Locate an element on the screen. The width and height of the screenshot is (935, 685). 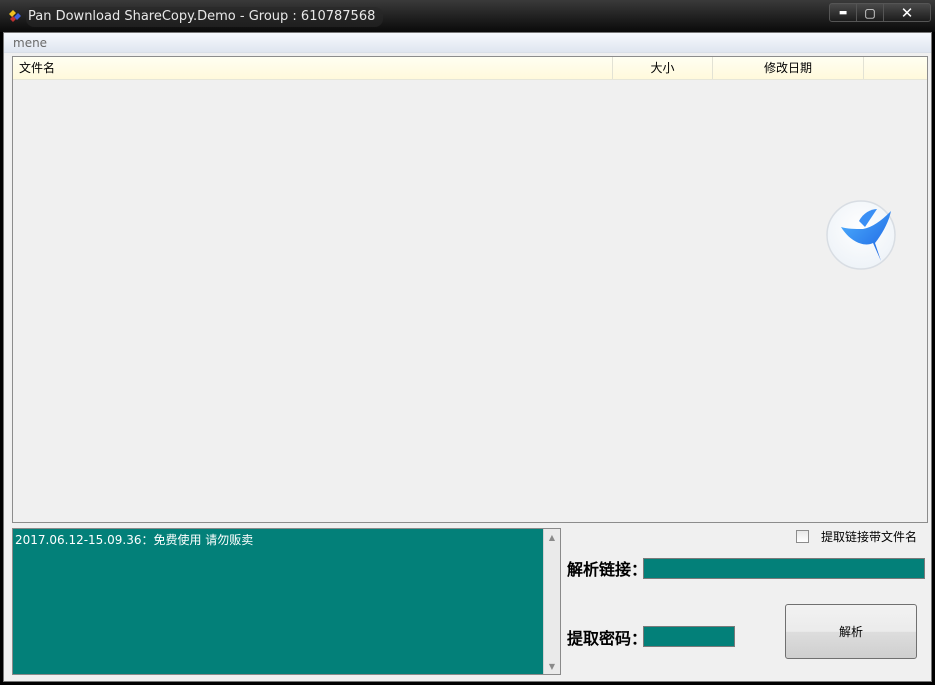
menu-item-mene: mene is located at coordinates (30, 43).